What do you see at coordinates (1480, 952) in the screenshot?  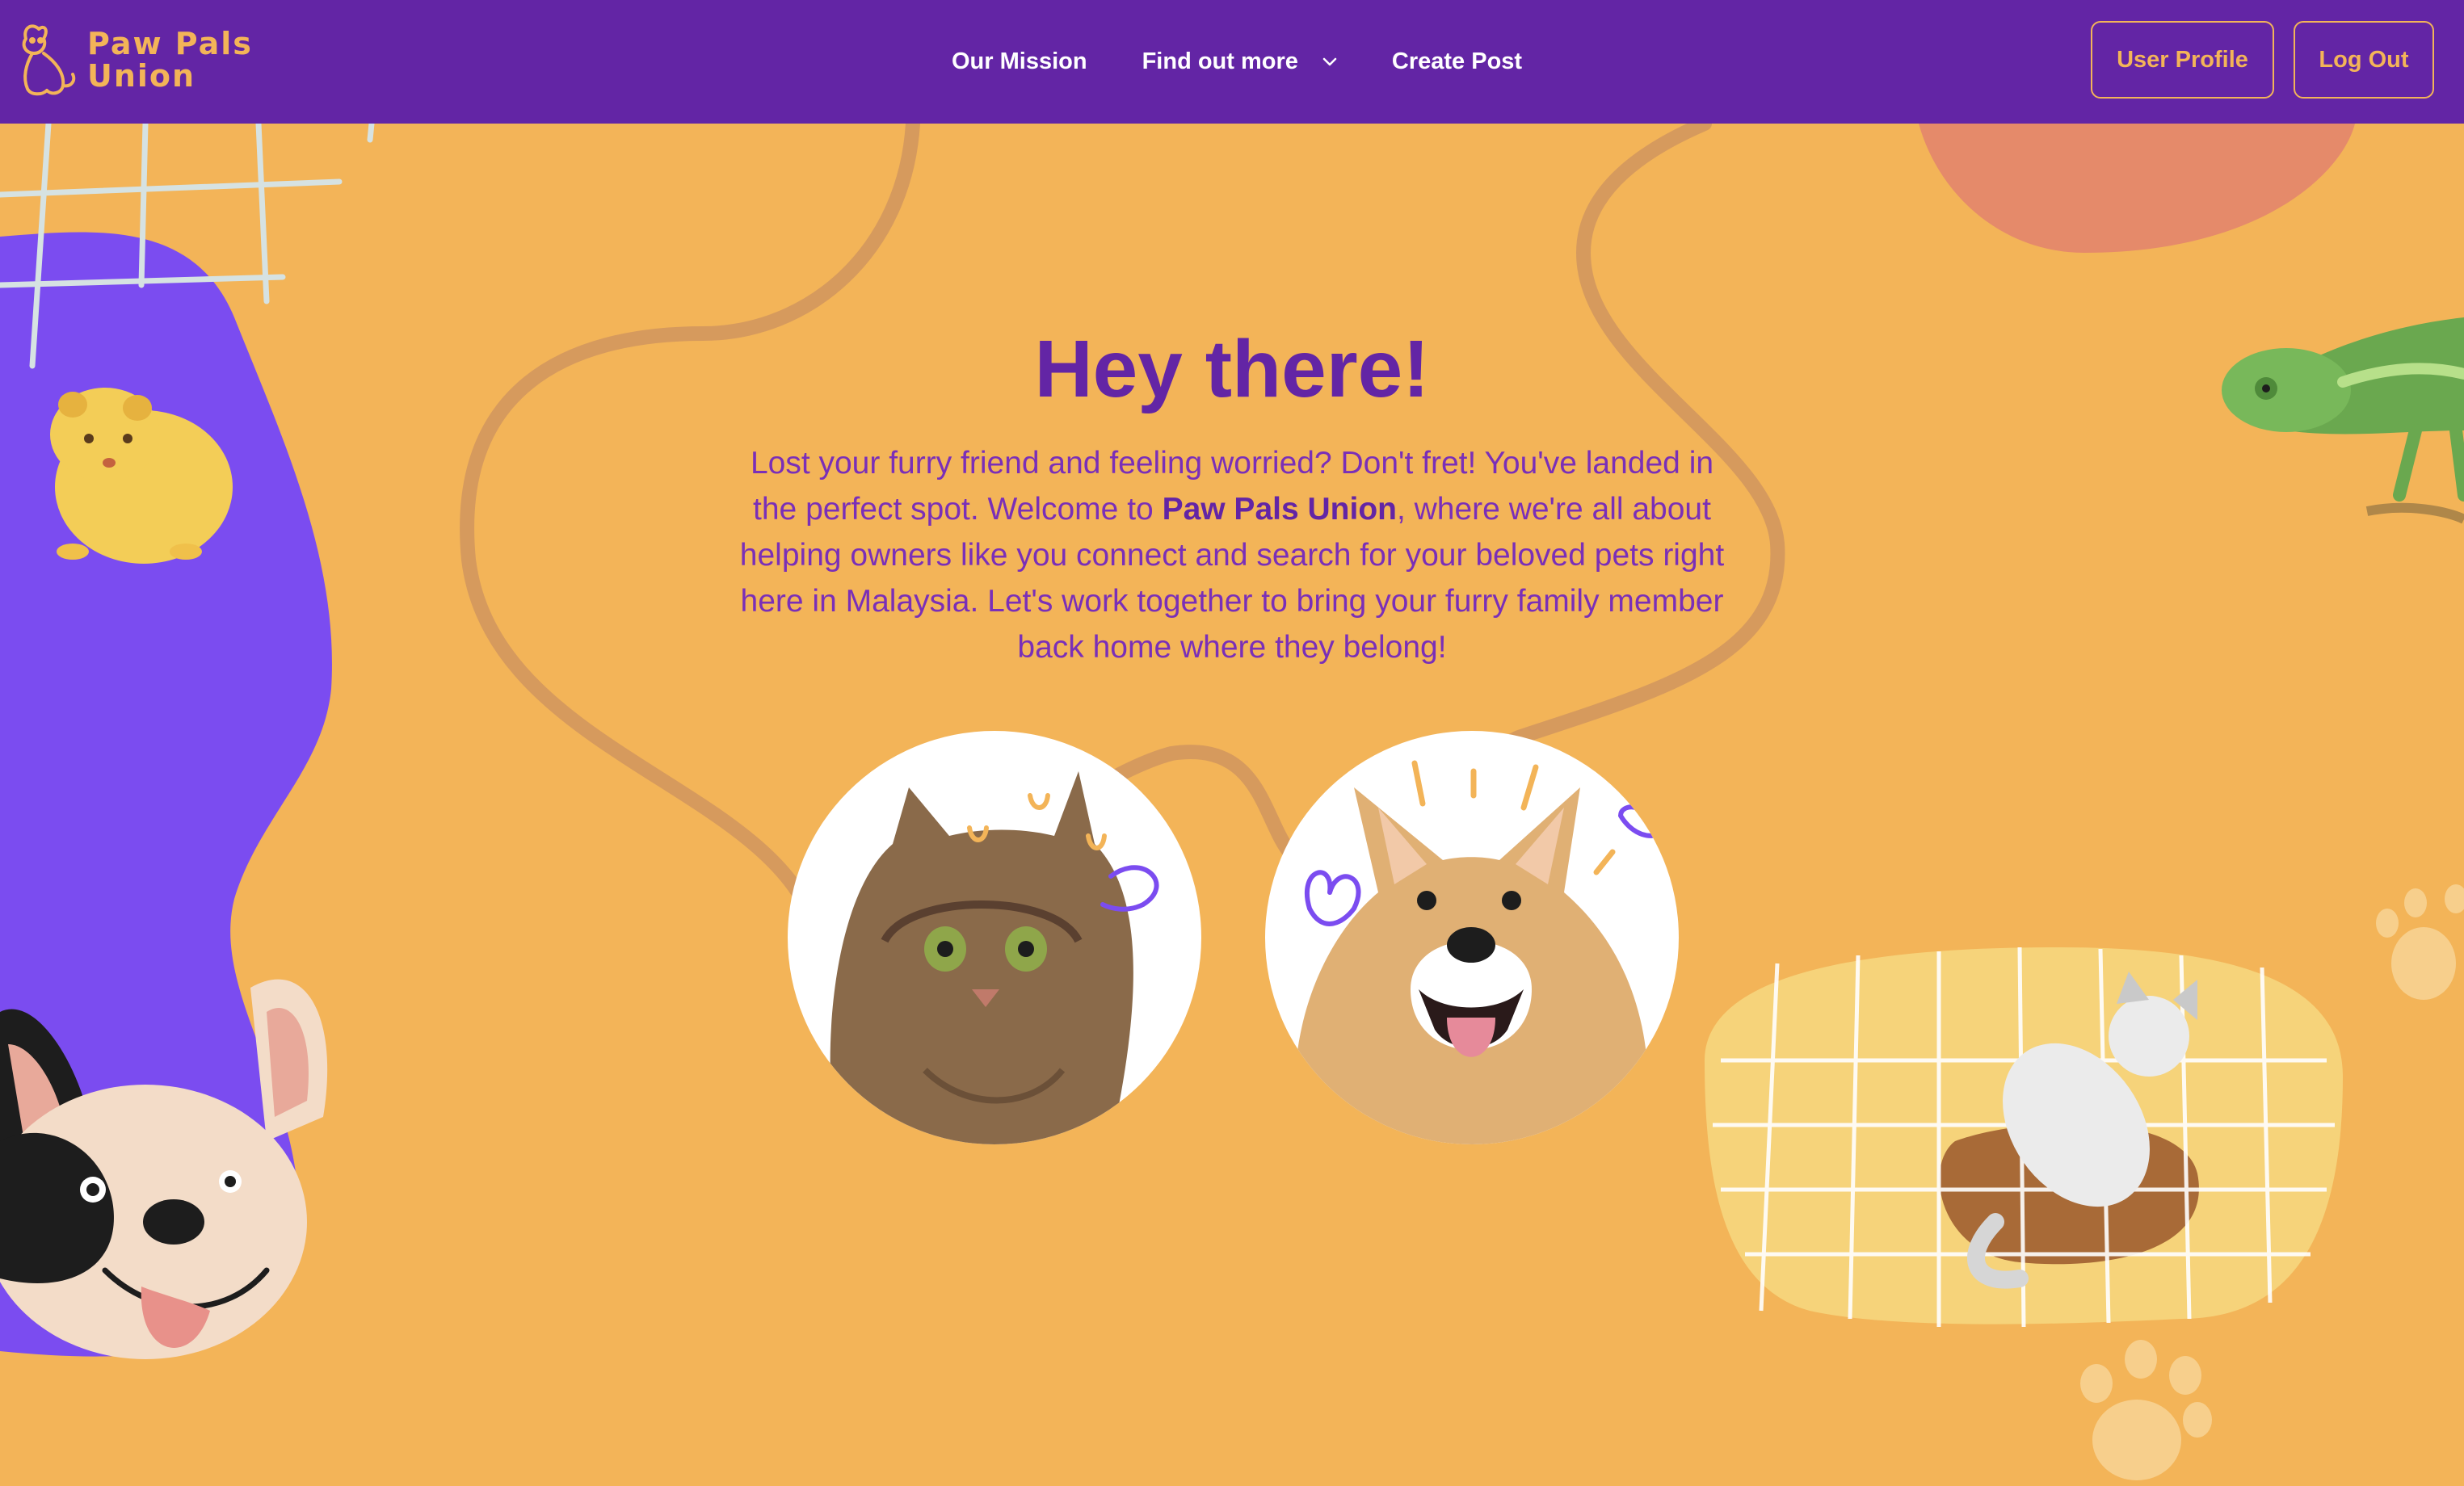 I see `corgi-illustration` at bounding box center [1480, 952].